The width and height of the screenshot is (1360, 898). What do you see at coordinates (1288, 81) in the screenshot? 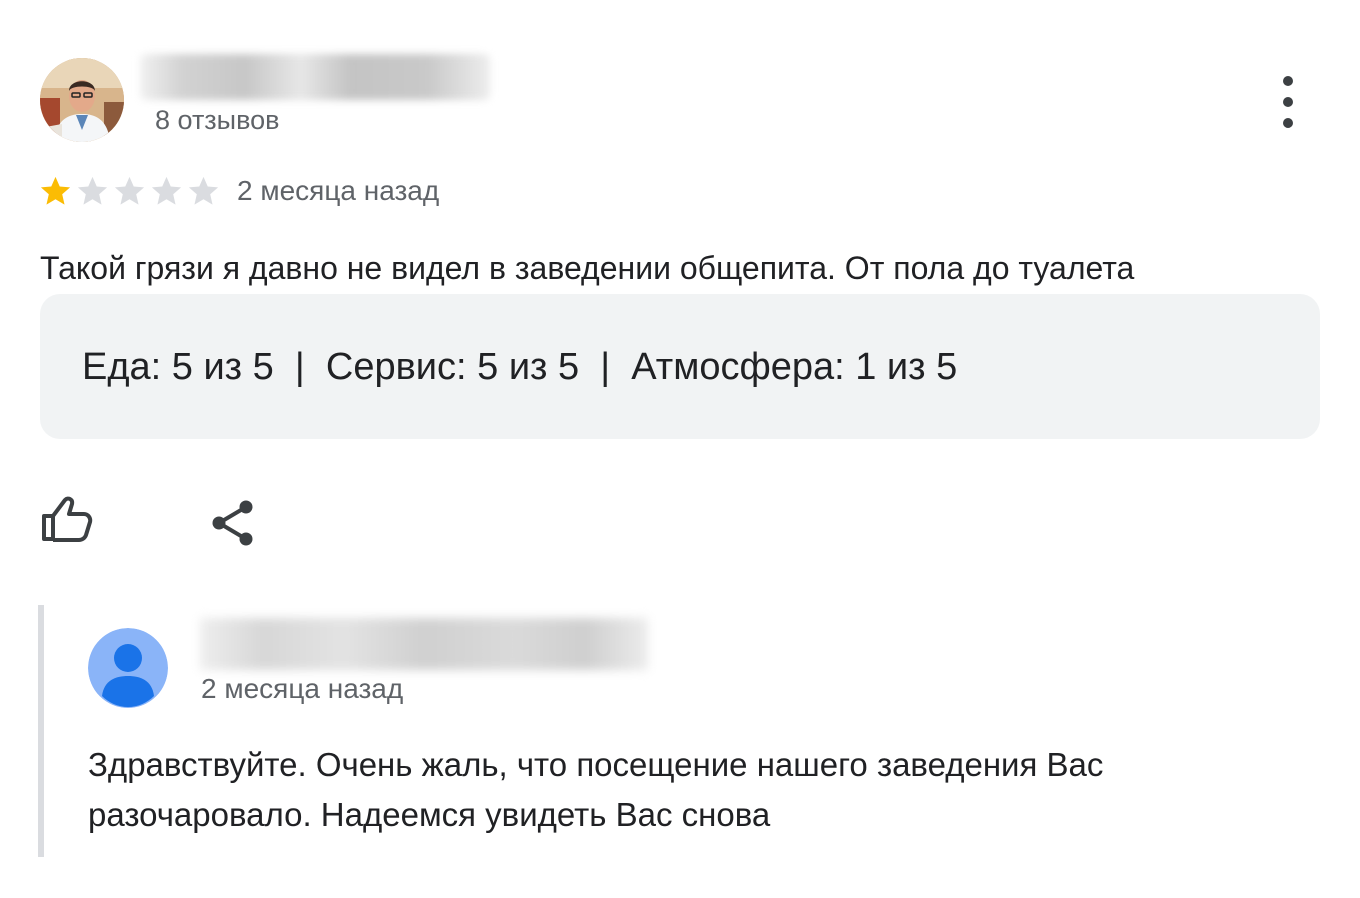
I see `more-vert-icon` at bounding box center [1288, 81].